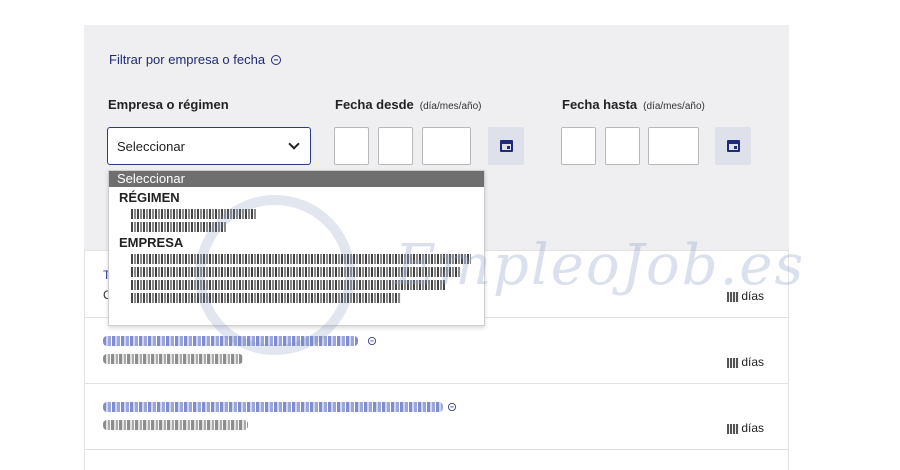 The width and height of the screenshot is (900, 470). What do you see at coordinates (450, 106) in the screenshot?
I see `fecha-desde-hint: (día/mes/año)` at bounding box center [450, 106].